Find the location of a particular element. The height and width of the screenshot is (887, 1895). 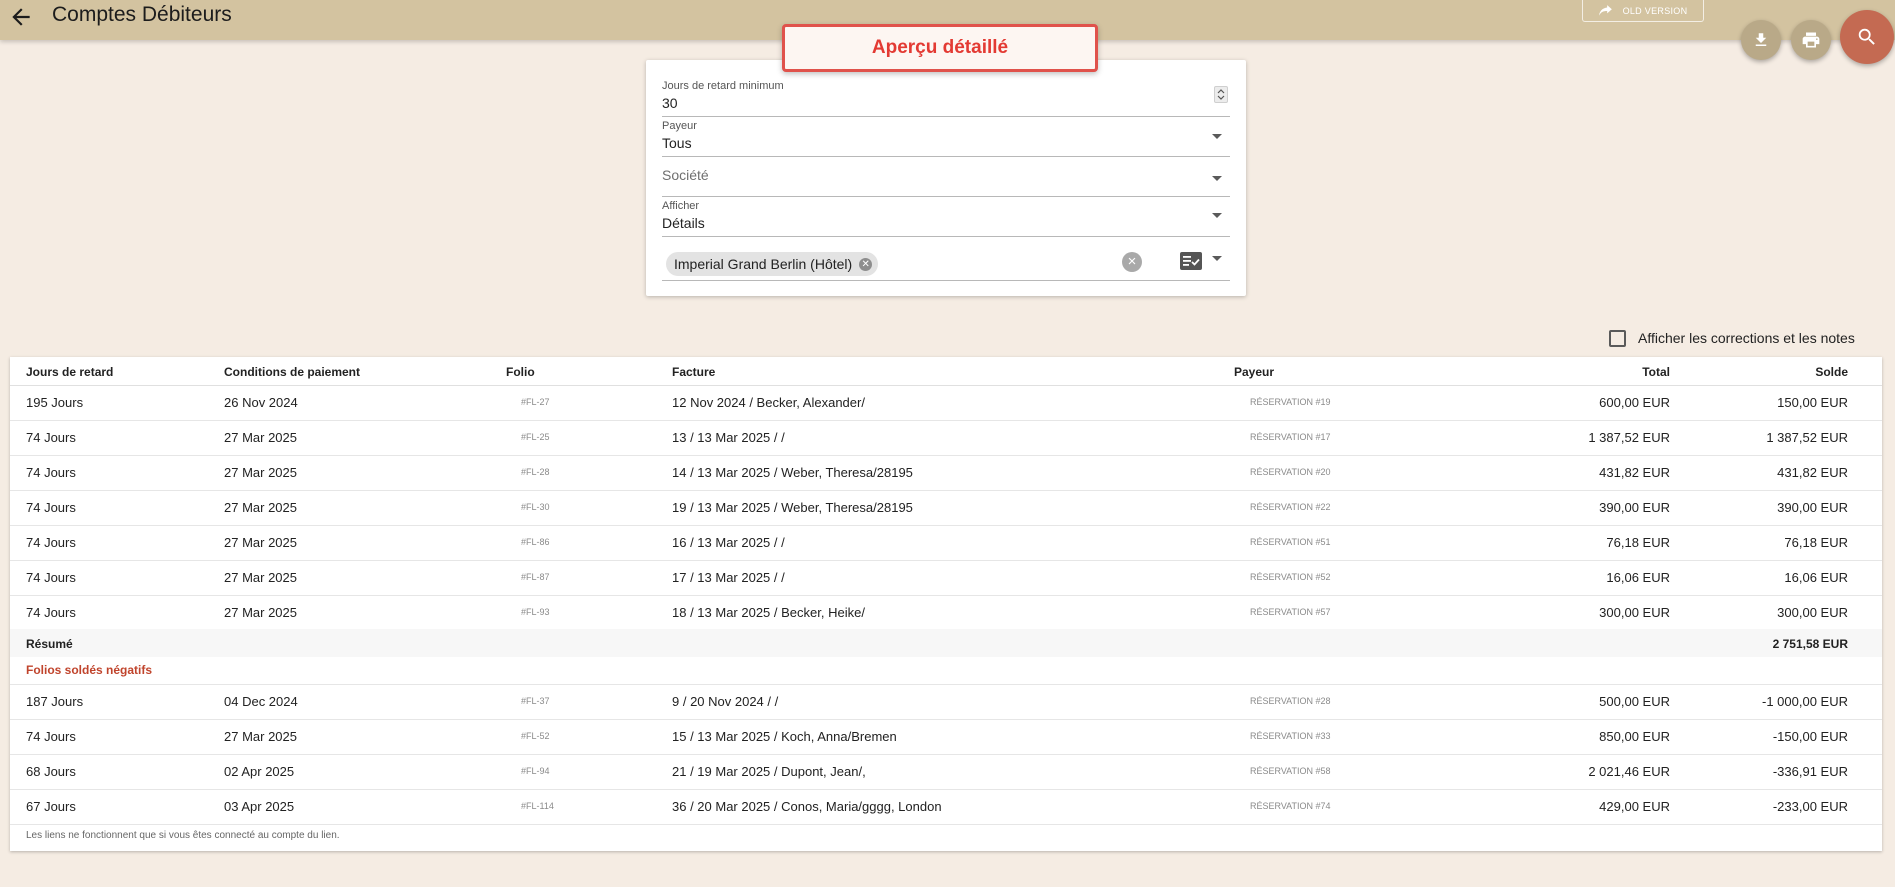

search-icon is located at coordinates (1866, 36).